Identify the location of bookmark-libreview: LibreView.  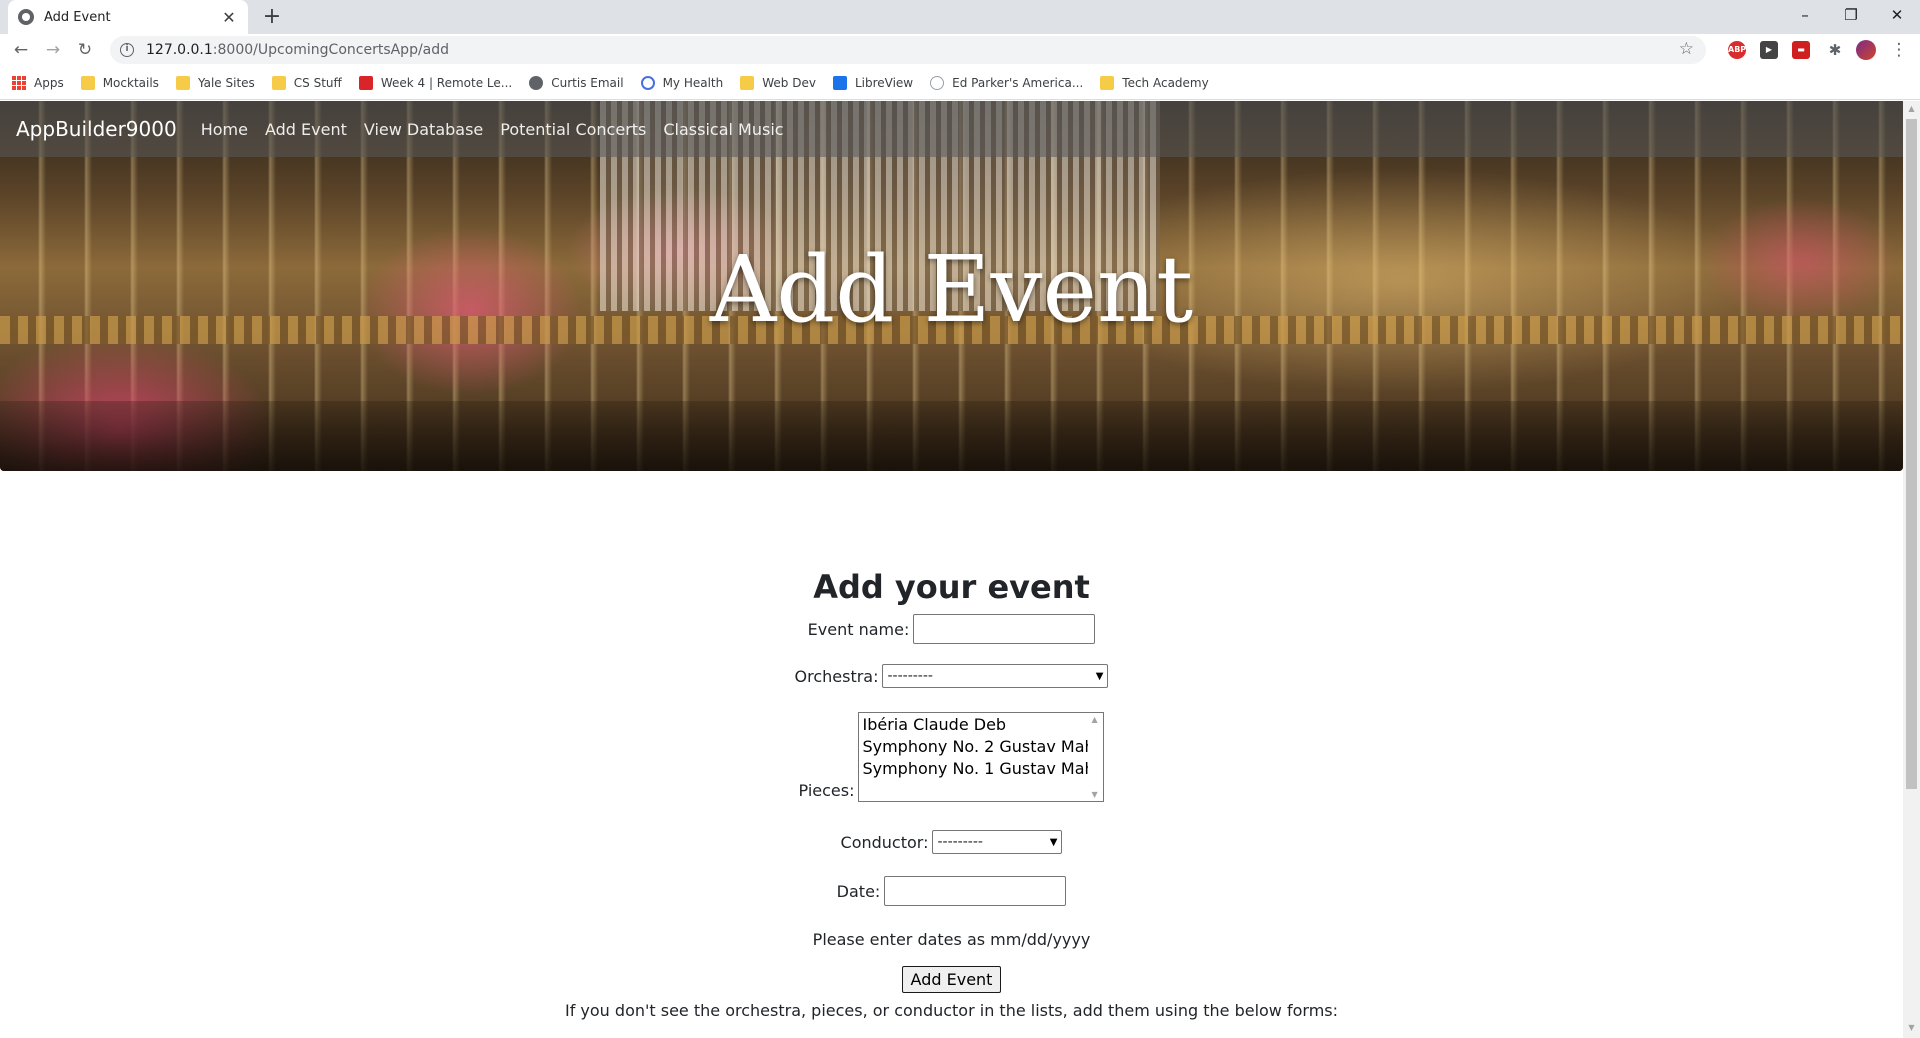
(873, 82).